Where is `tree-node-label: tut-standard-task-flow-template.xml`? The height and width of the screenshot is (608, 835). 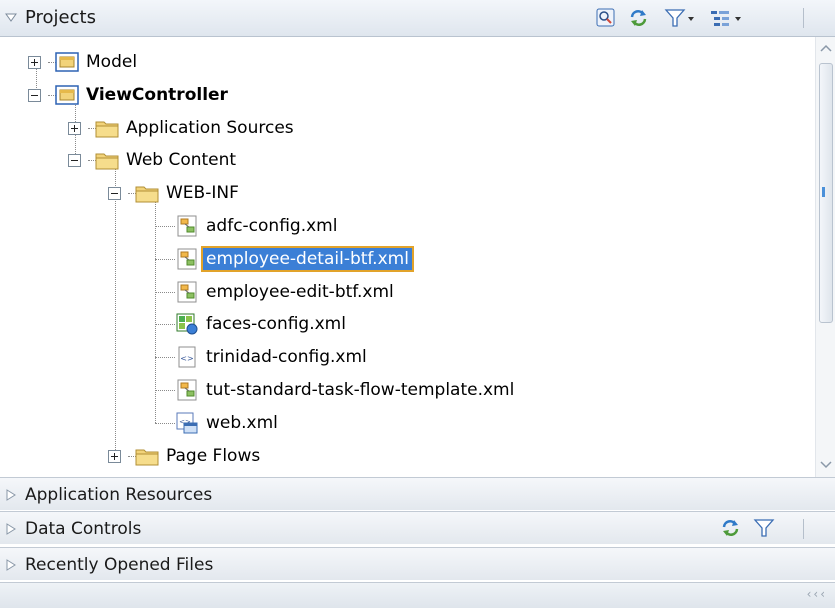
tree-node-label: tut-standard-task-flow-template.xml is located at coordinates (360, 390).